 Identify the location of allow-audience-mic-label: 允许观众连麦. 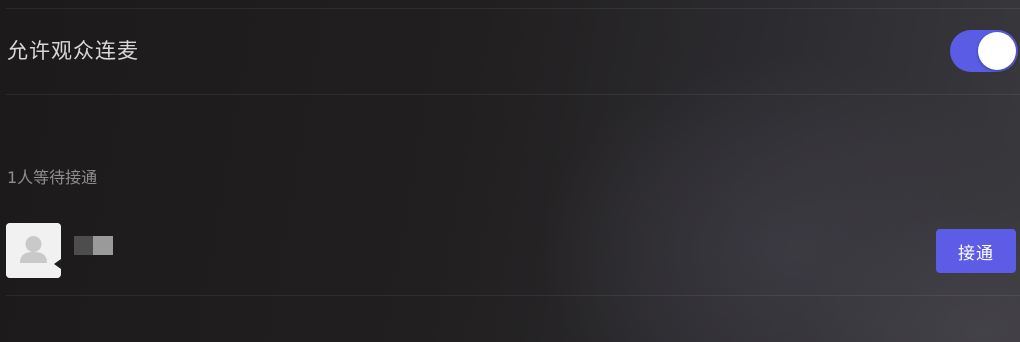
(73, 51).